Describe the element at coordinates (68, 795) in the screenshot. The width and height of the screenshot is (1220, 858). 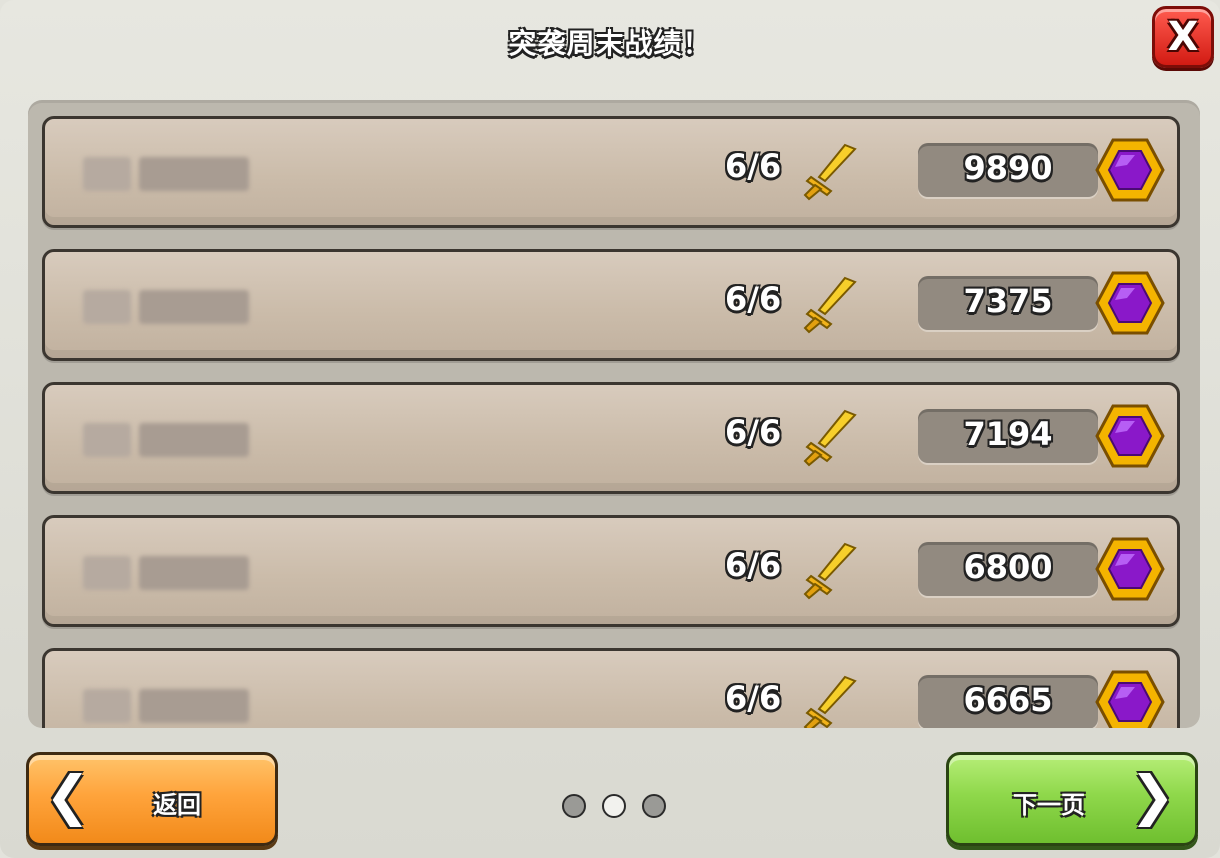
I see `chevron-left-icon: ❮` at that location.